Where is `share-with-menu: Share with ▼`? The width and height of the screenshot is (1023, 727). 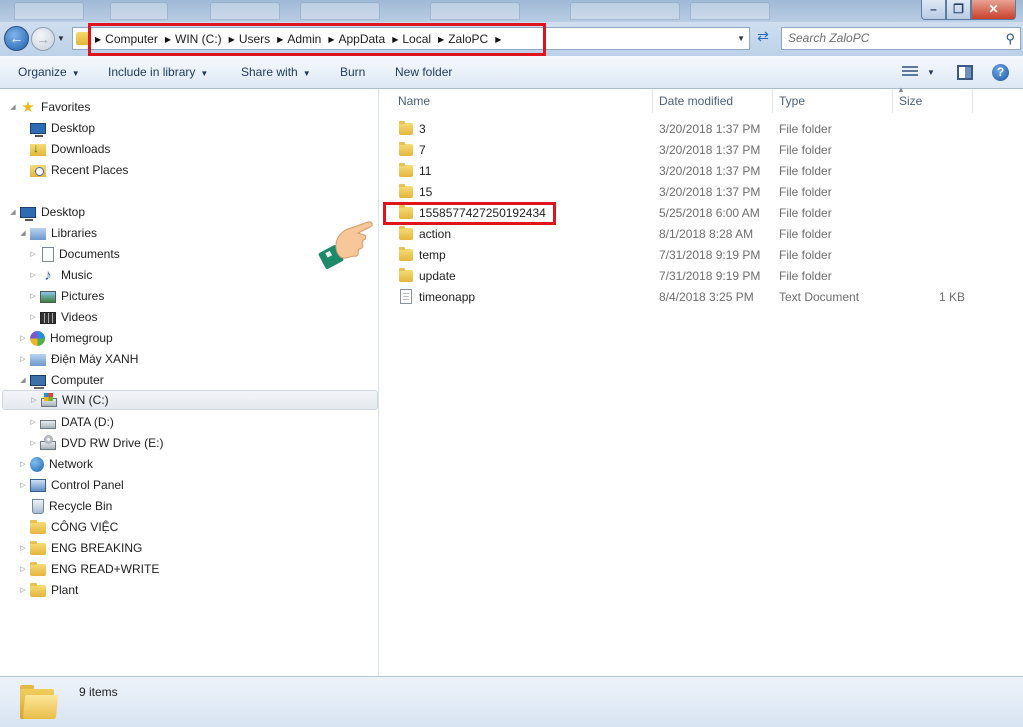
share-with-menu: Share with ▼ is located at coordinates (276, 72).